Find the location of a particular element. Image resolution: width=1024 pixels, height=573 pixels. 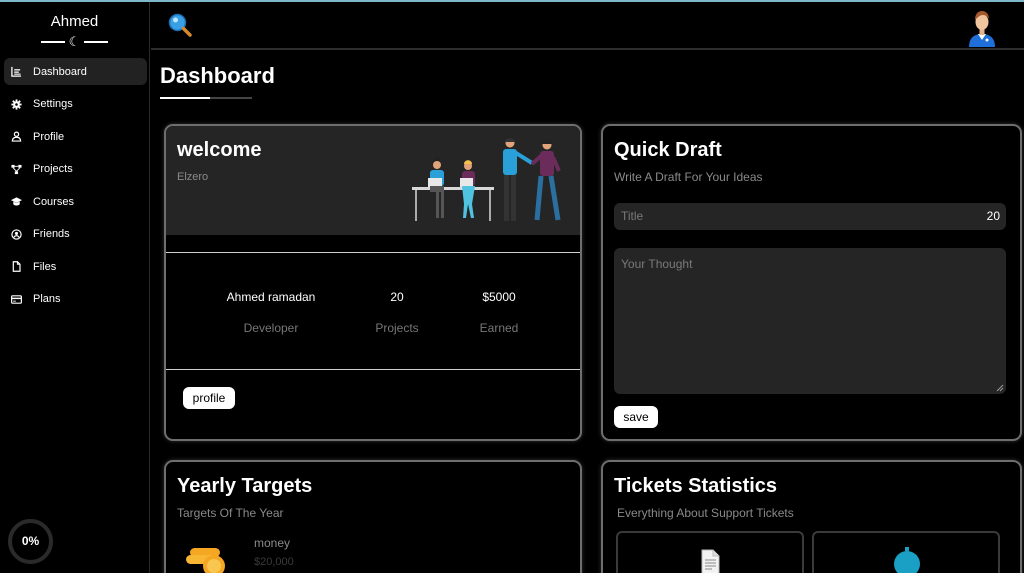

sidebar-item-plans: Plans is located at coordinates (75, 299).